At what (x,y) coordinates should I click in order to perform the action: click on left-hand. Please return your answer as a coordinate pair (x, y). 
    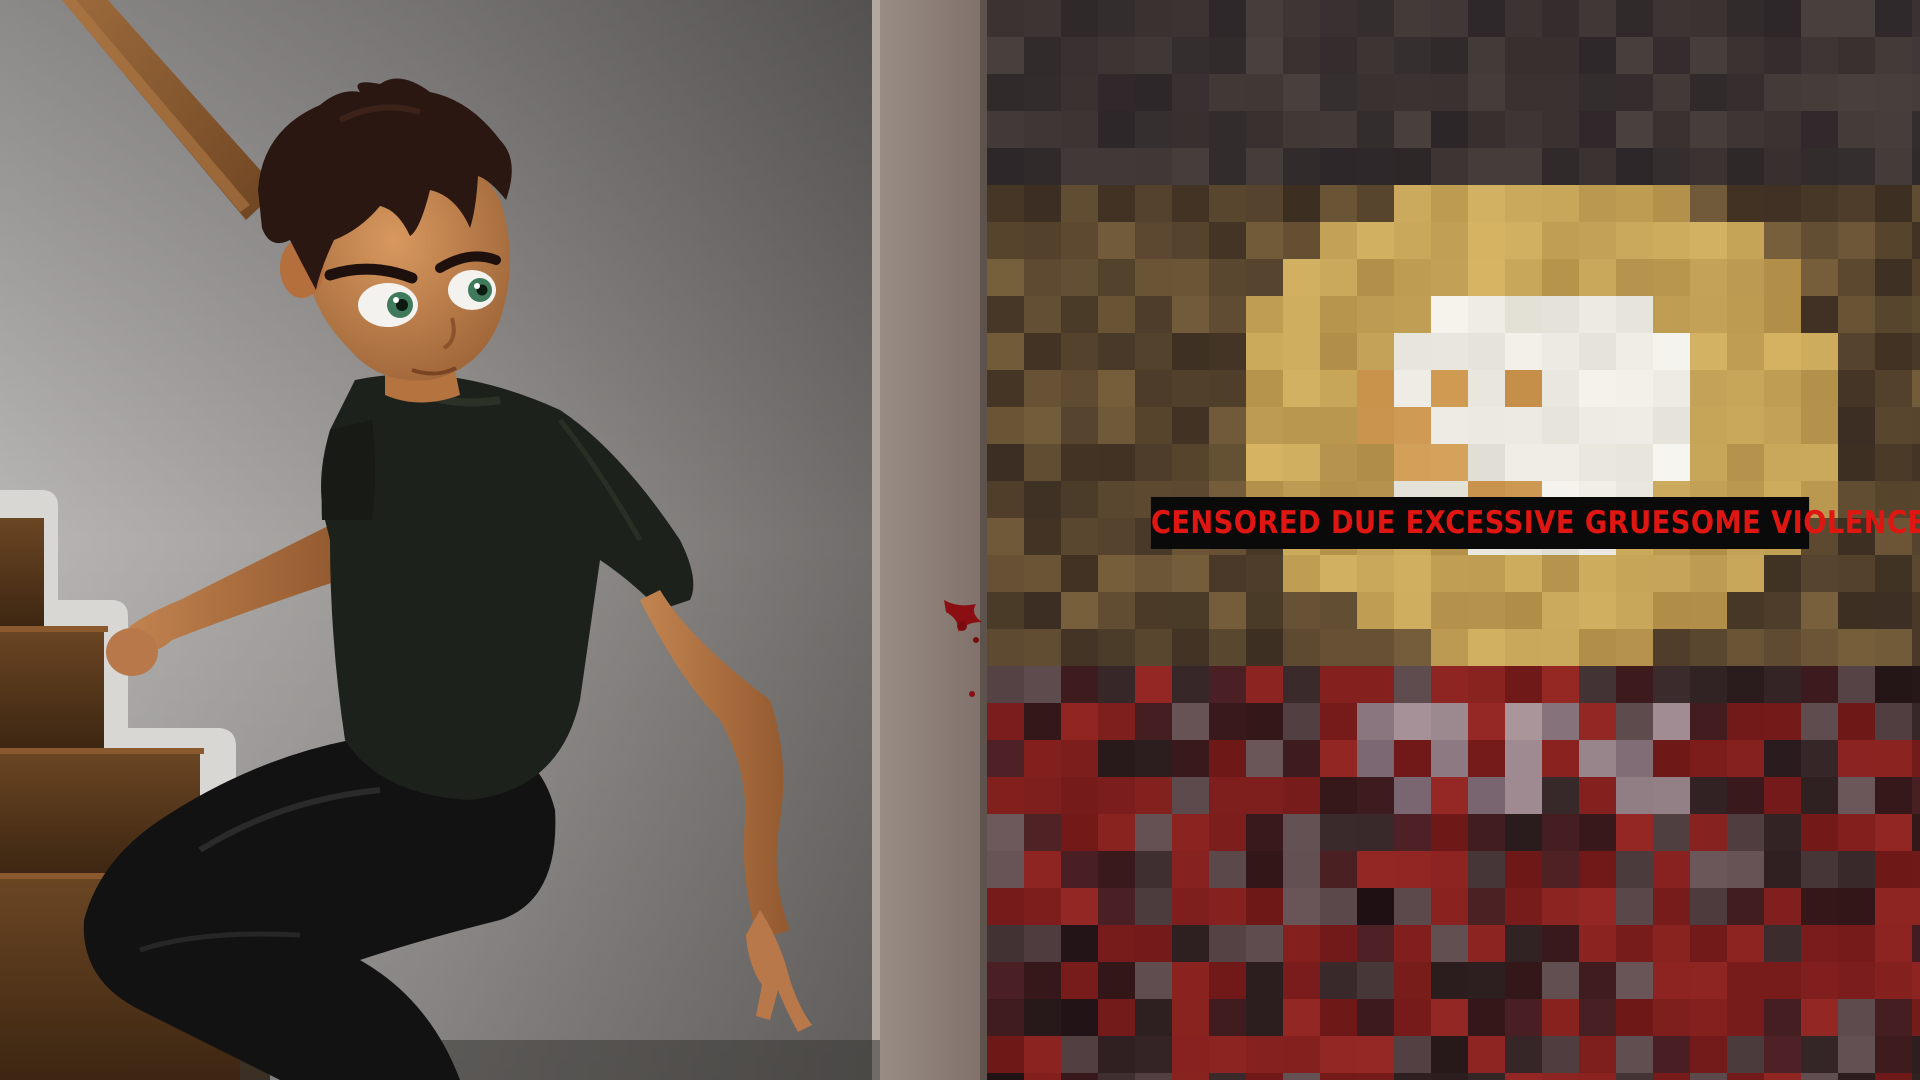
    Looking at the image, I should click on (132, 652).